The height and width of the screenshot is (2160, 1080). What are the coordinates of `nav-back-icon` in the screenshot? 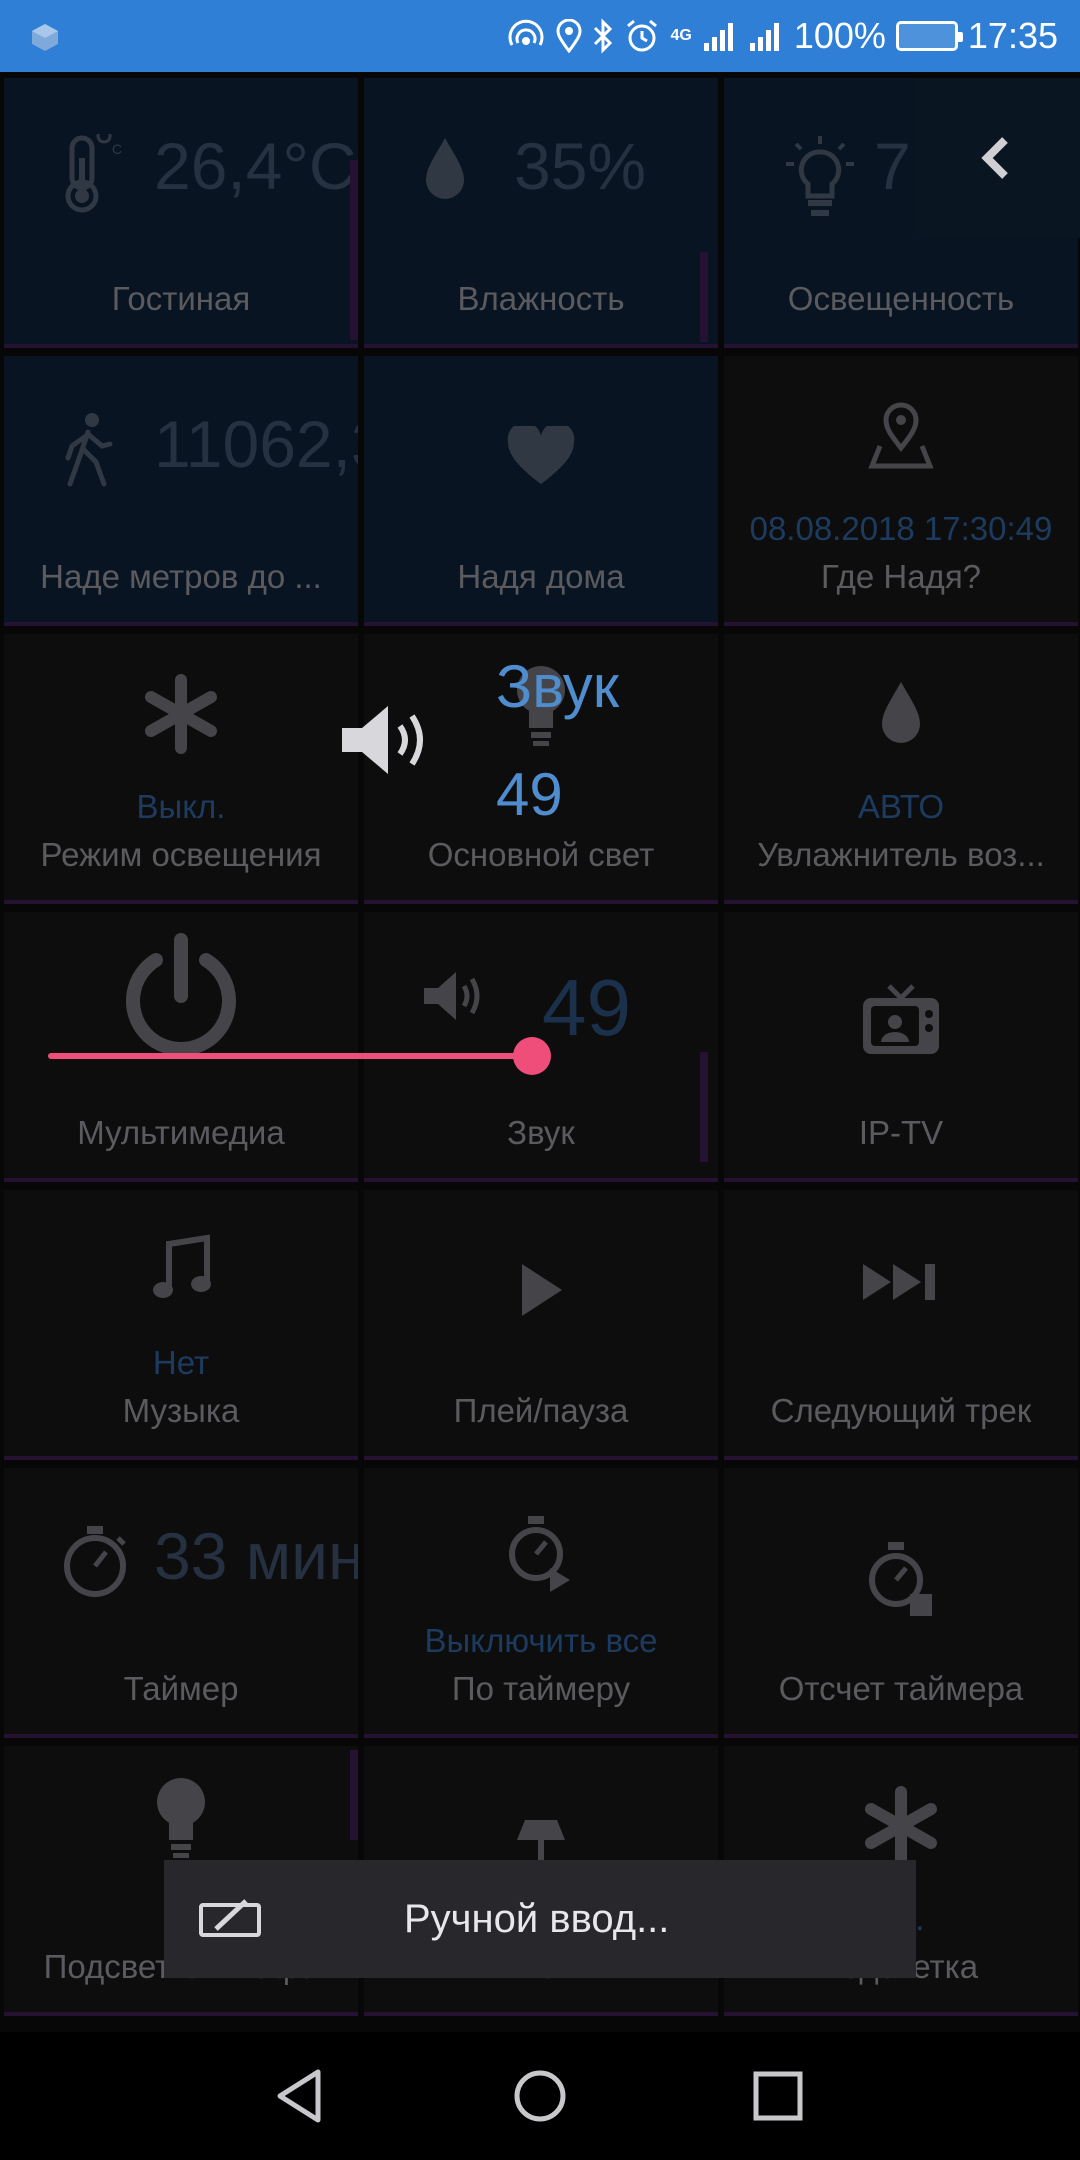 It's located at (302, 2096).